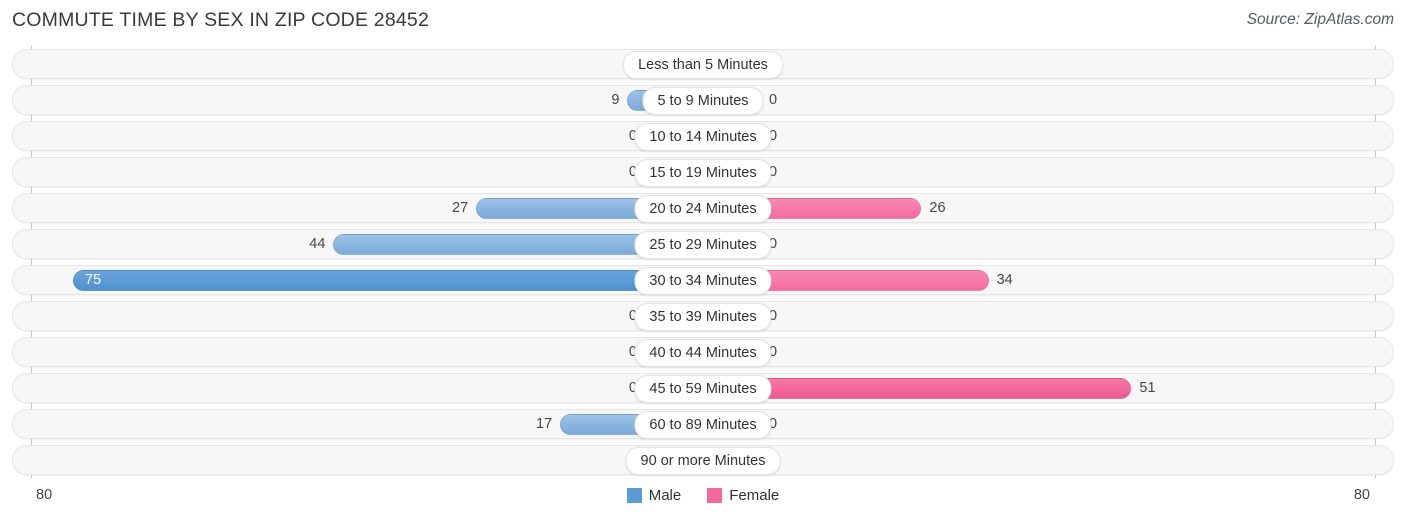  I want to click on category-label: 15 to 19 Minutes, so click(703, 173).